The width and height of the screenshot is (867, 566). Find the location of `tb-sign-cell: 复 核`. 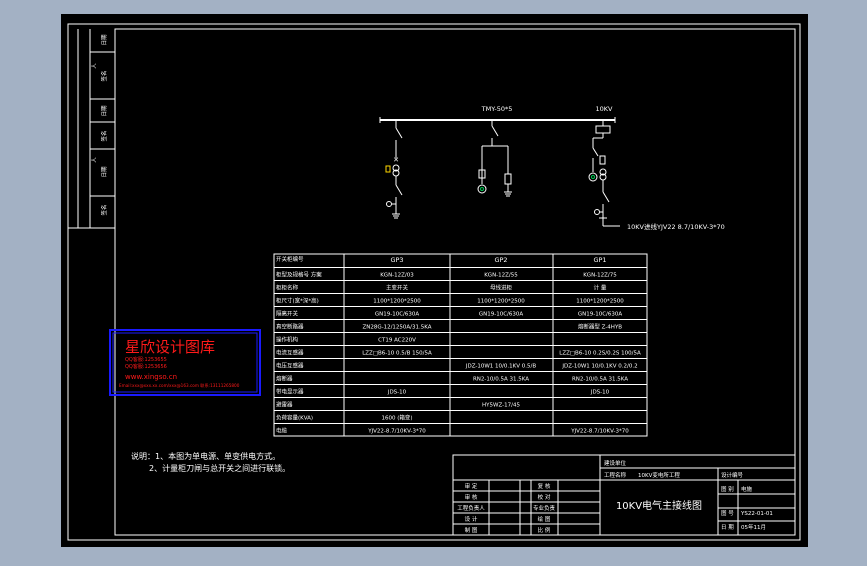

tb-sign-cell: 复 核 is located at coordinates (544, 486).